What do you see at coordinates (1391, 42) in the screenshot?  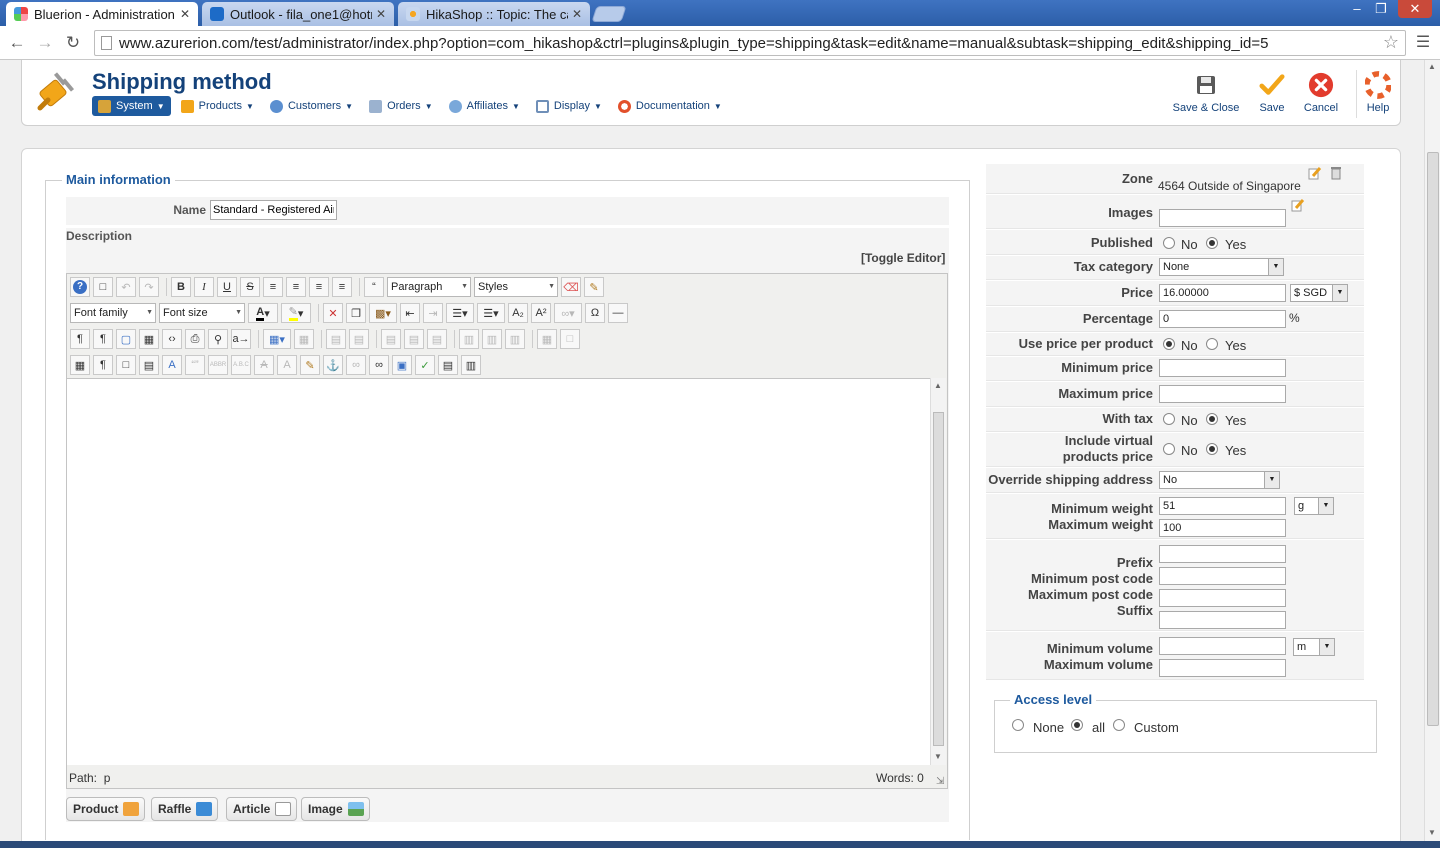 I see `bookmark-star-icon: ☆` at bounding box center [1391, 42].